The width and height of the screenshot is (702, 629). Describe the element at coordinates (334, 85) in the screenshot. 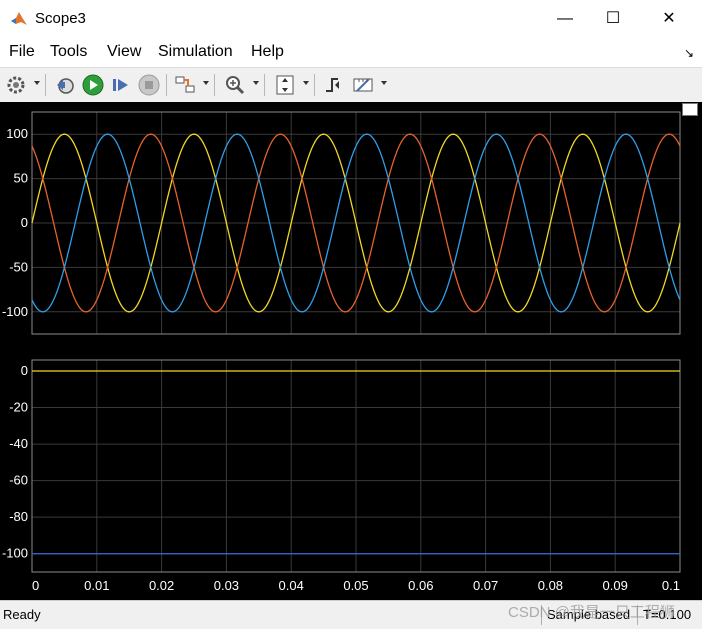

I see `triggers-icon` at that location.